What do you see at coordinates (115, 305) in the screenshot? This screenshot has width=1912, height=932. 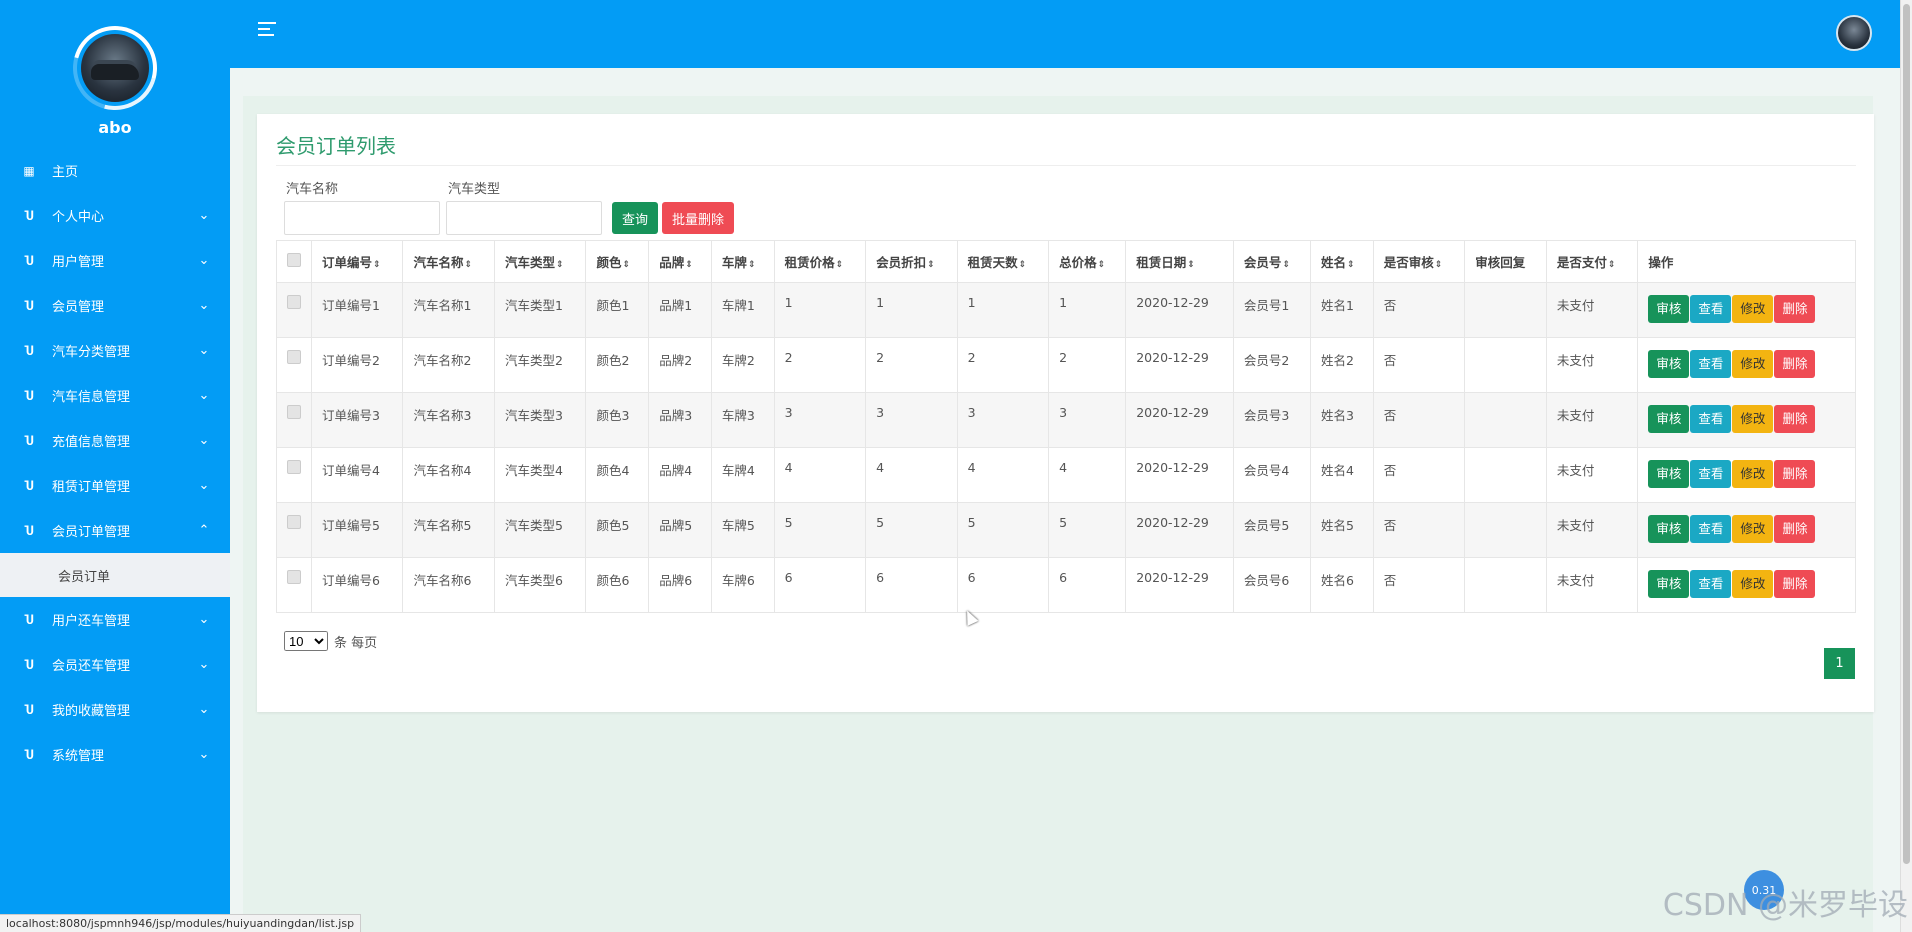 I see `sidebar-item-3: Ⴎ 会员管理 ⌄` at bounding box center [115, 305].